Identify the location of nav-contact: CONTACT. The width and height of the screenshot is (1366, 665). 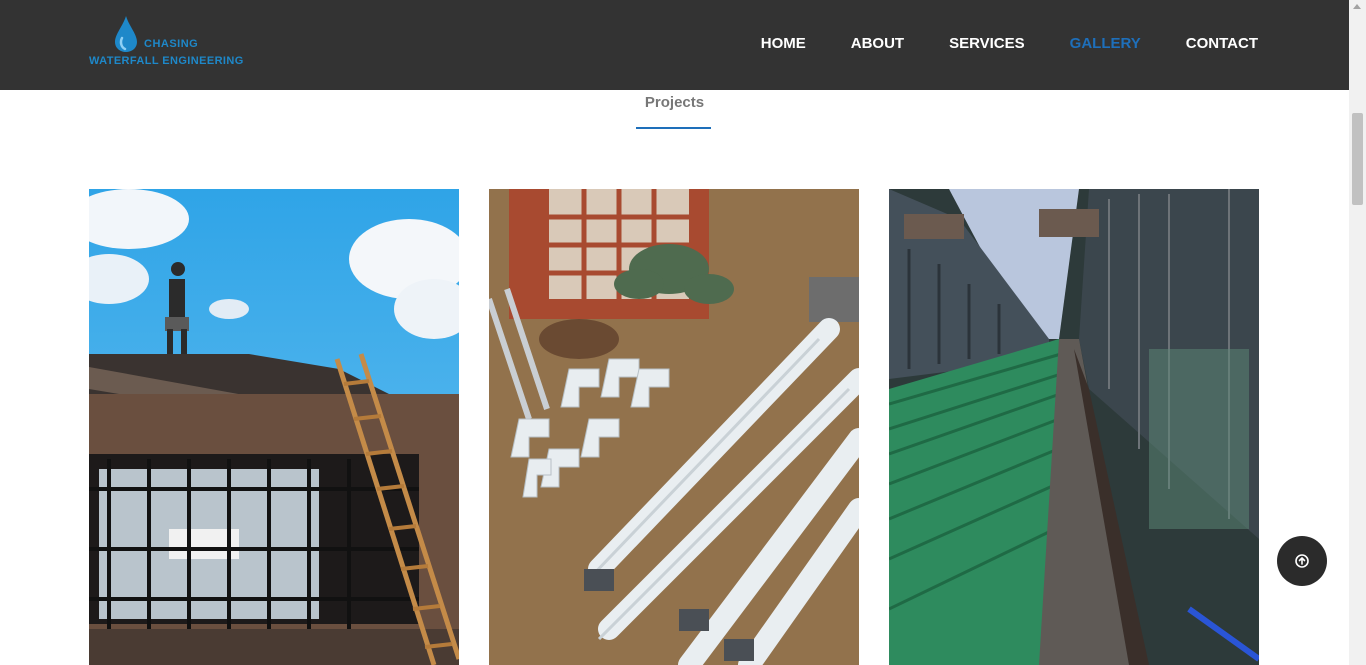
(1222, 44).